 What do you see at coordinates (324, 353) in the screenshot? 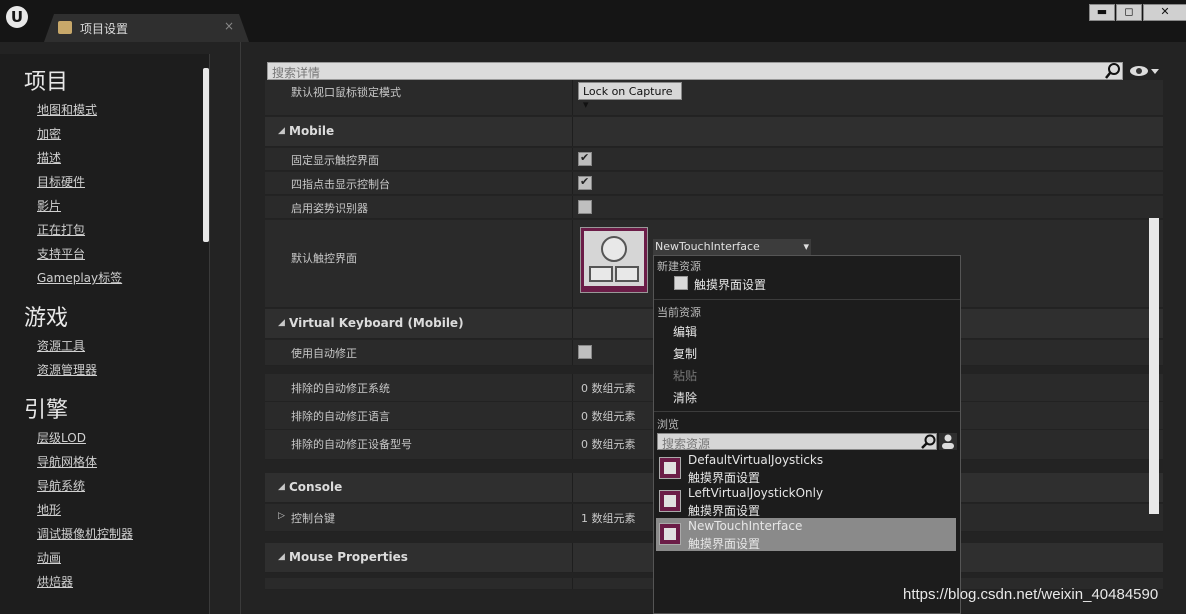
I see `setting-label: 使用自动修正` at bounding box center [324, 353].